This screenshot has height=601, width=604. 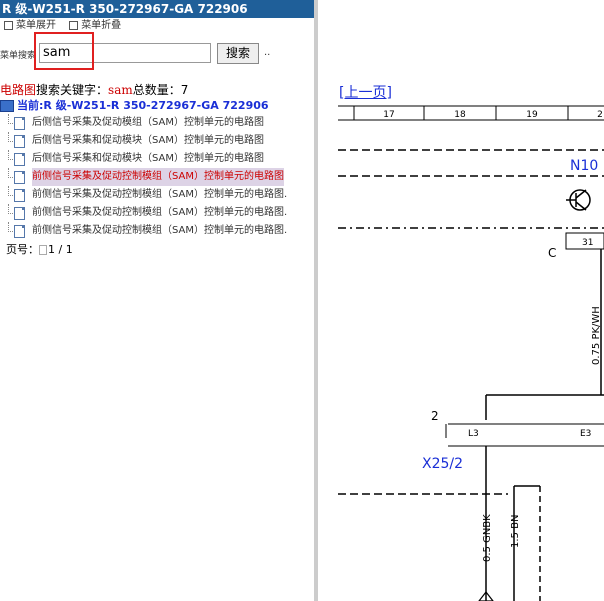 I want to click on keyword-value: sam, so click(x=120, y=90).